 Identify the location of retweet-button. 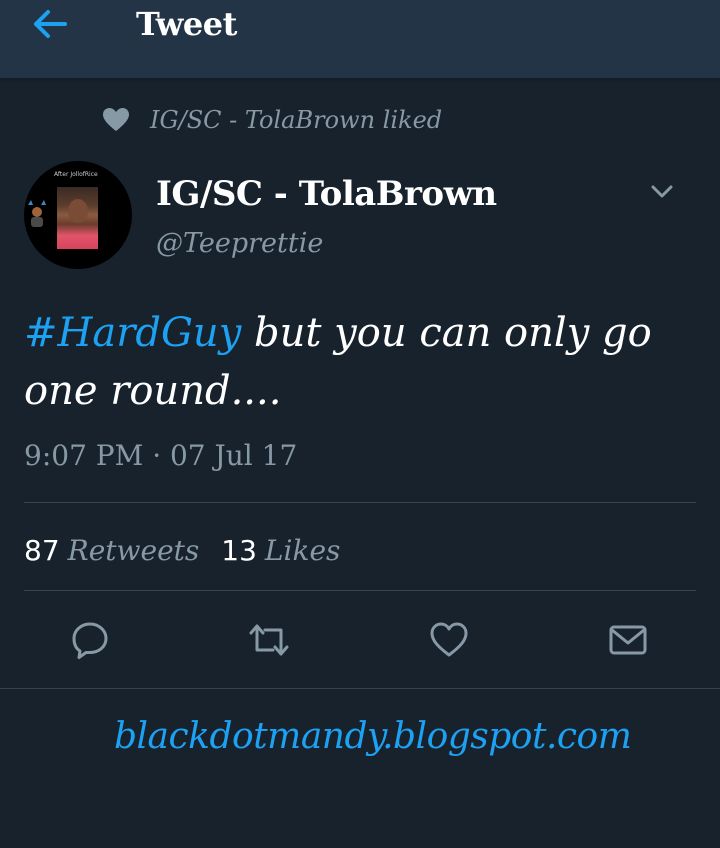
(269, 640).